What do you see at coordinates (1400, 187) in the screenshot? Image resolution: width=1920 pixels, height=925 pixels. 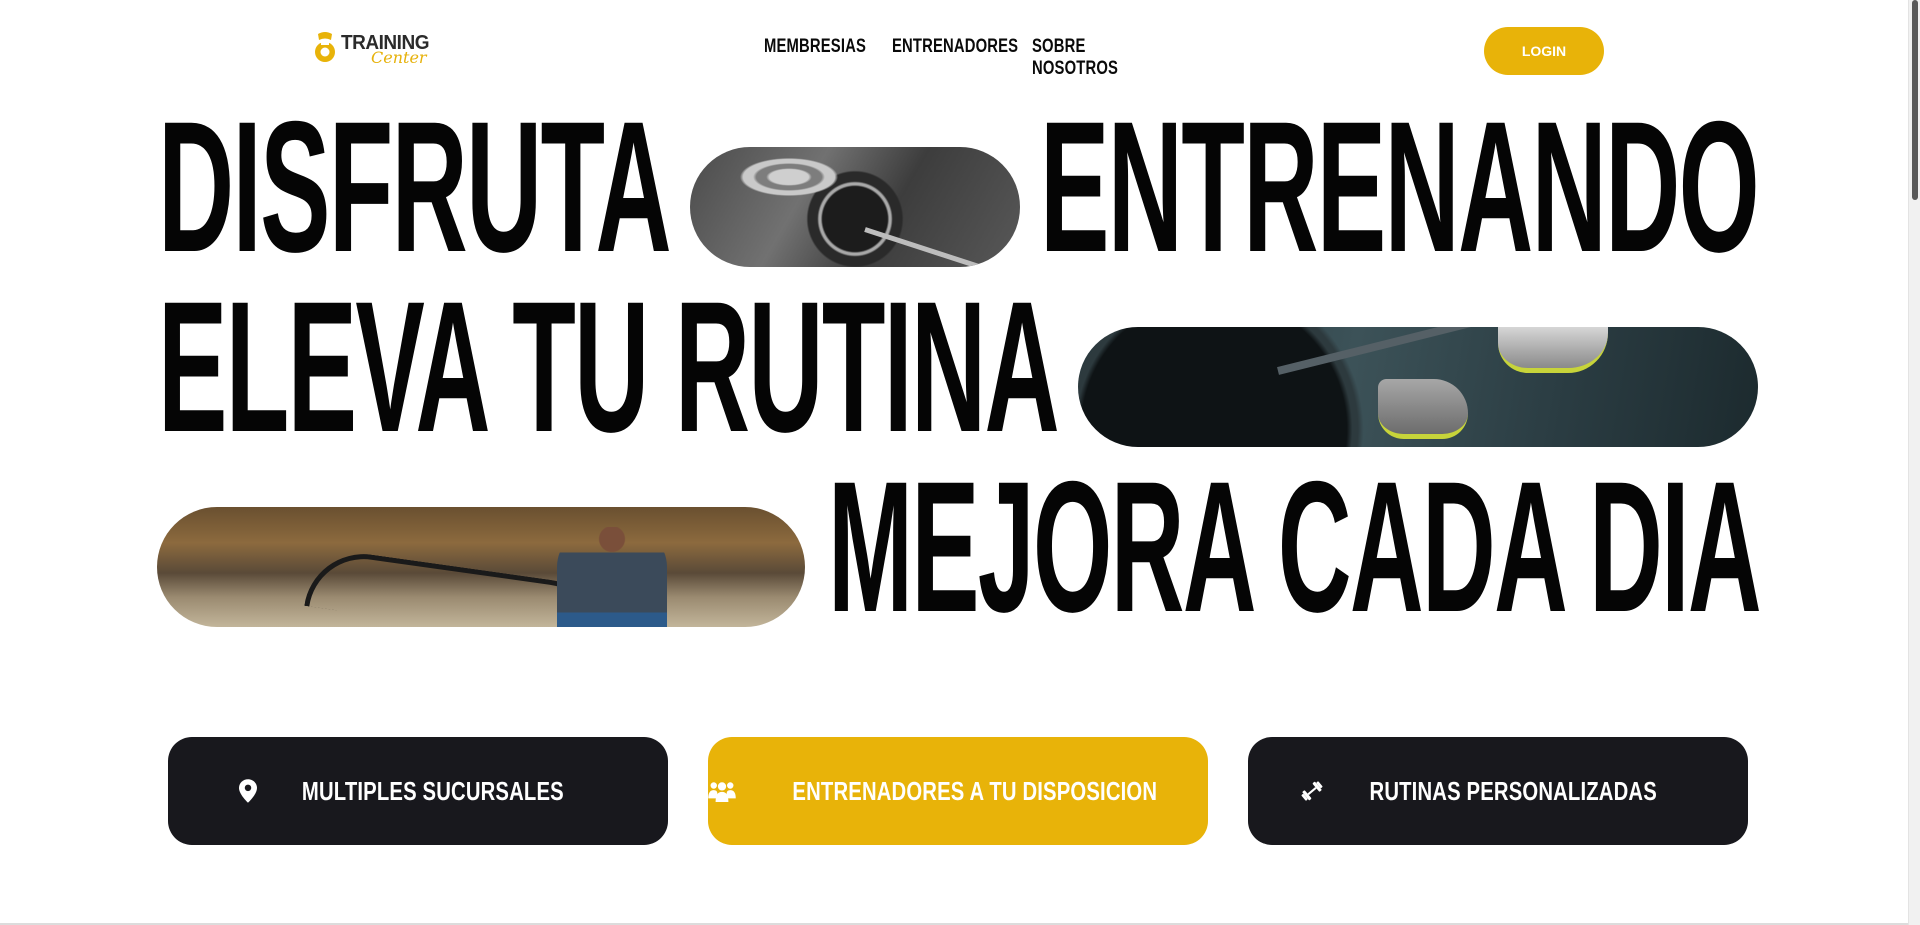 I see `hero-word-entrenando: ENTRENANDO` at bounding box center [1400, 187].